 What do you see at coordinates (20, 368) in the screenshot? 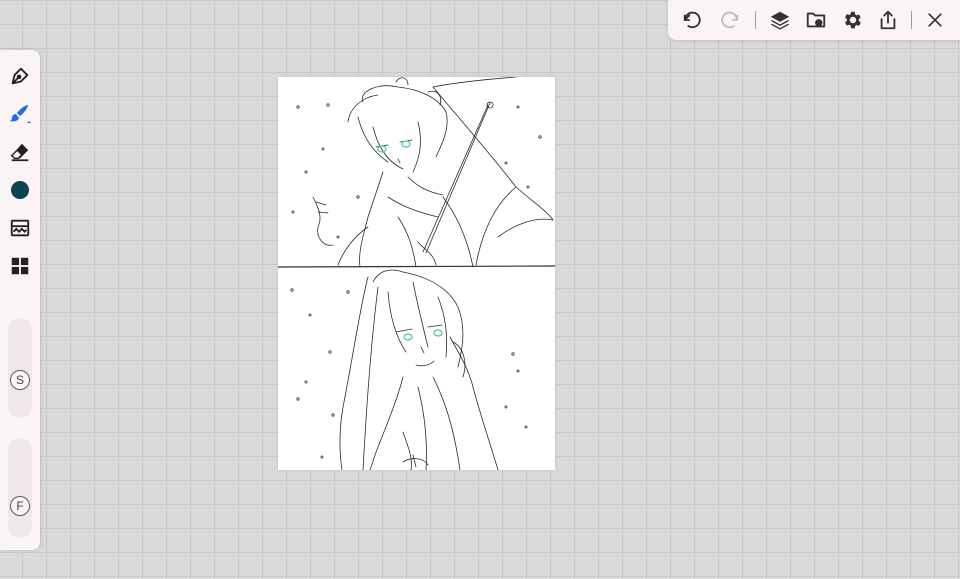
I see `brush-size-slider: S` at bounding box center [20, 368].